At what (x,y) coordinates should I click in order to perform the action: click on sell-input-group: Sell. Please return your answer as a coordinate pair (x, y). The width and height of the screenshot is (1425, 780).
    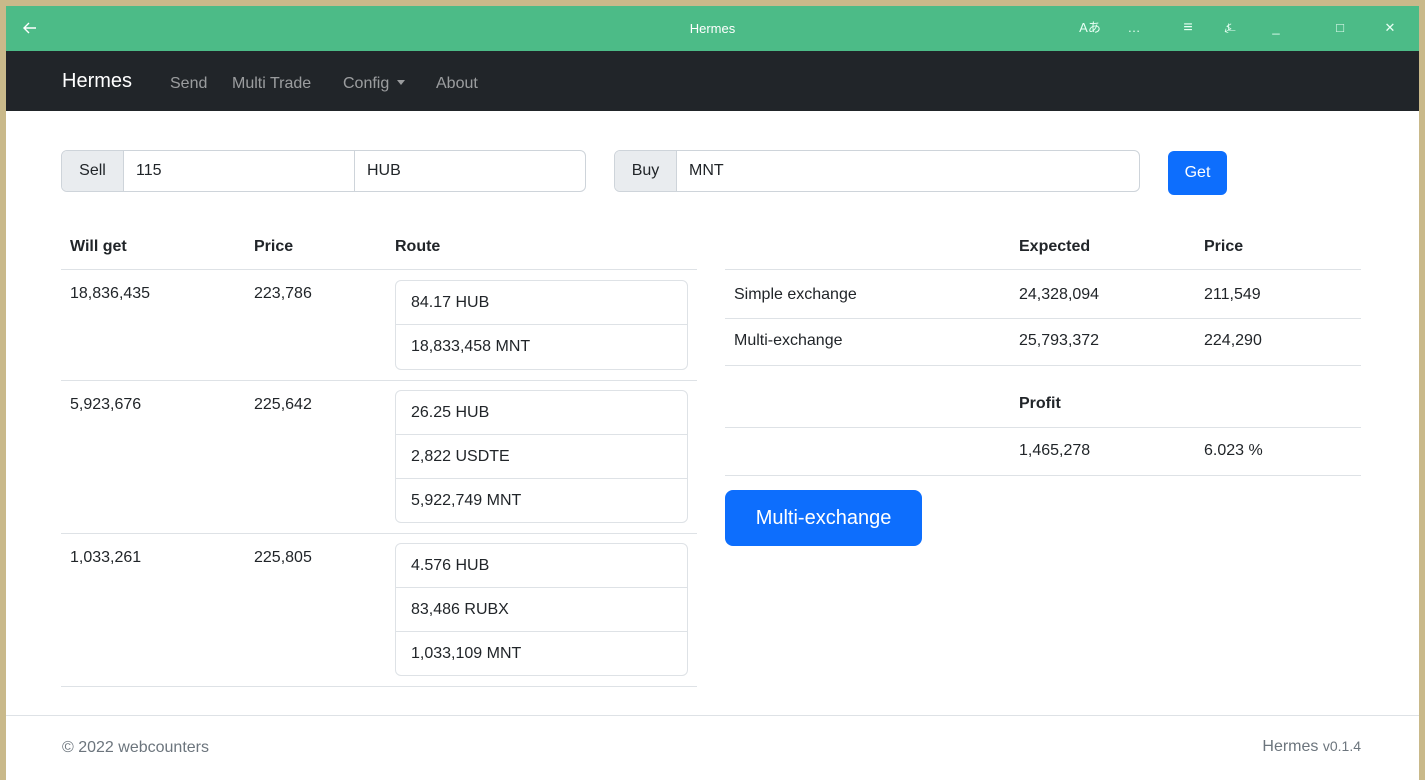
    Looking at the image, I should click on (323, 171).